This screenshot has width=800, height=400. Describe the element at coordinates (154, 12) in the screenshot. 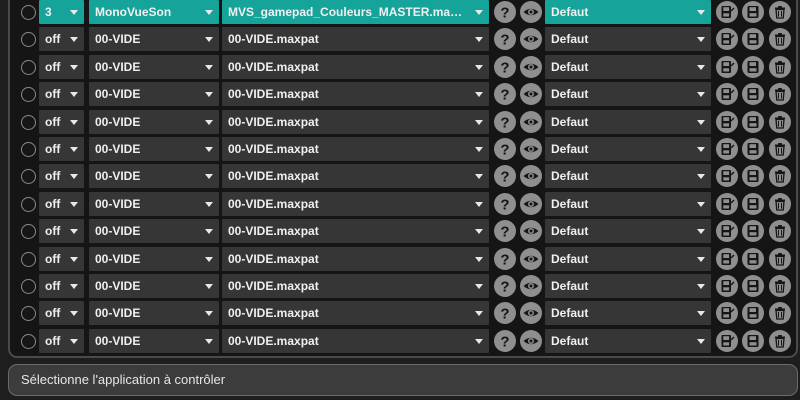

I see `app-dropdown: MonoVueSon` at that location.